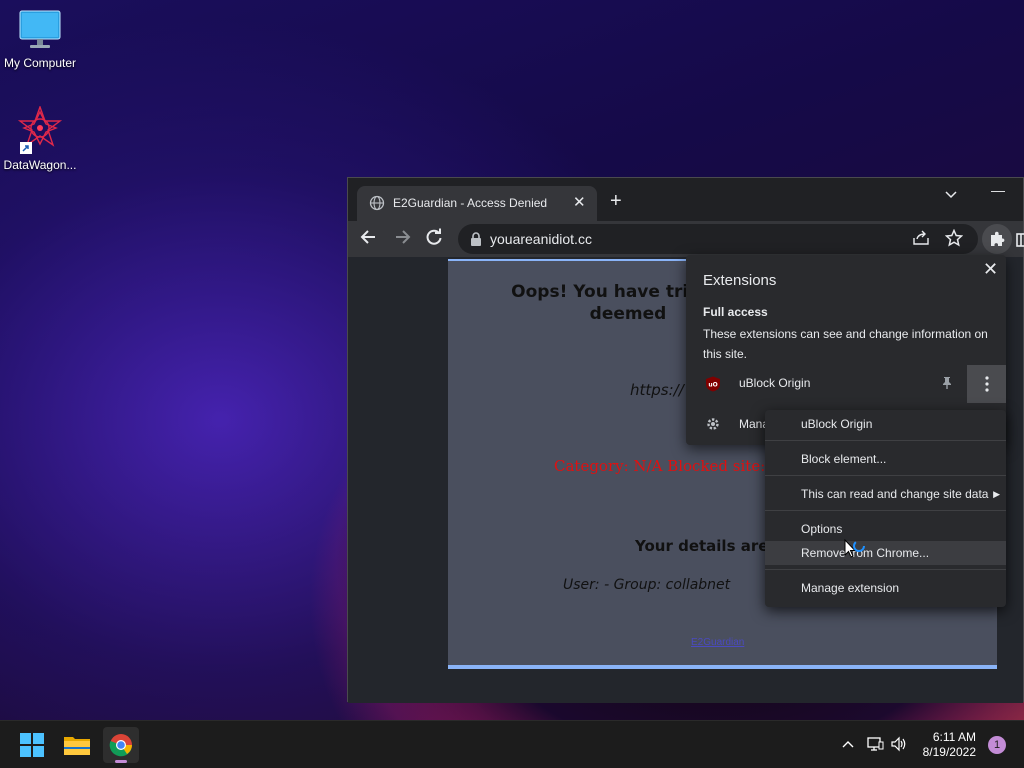  I want to click on busy-cursor-icon, so click(856, 553).